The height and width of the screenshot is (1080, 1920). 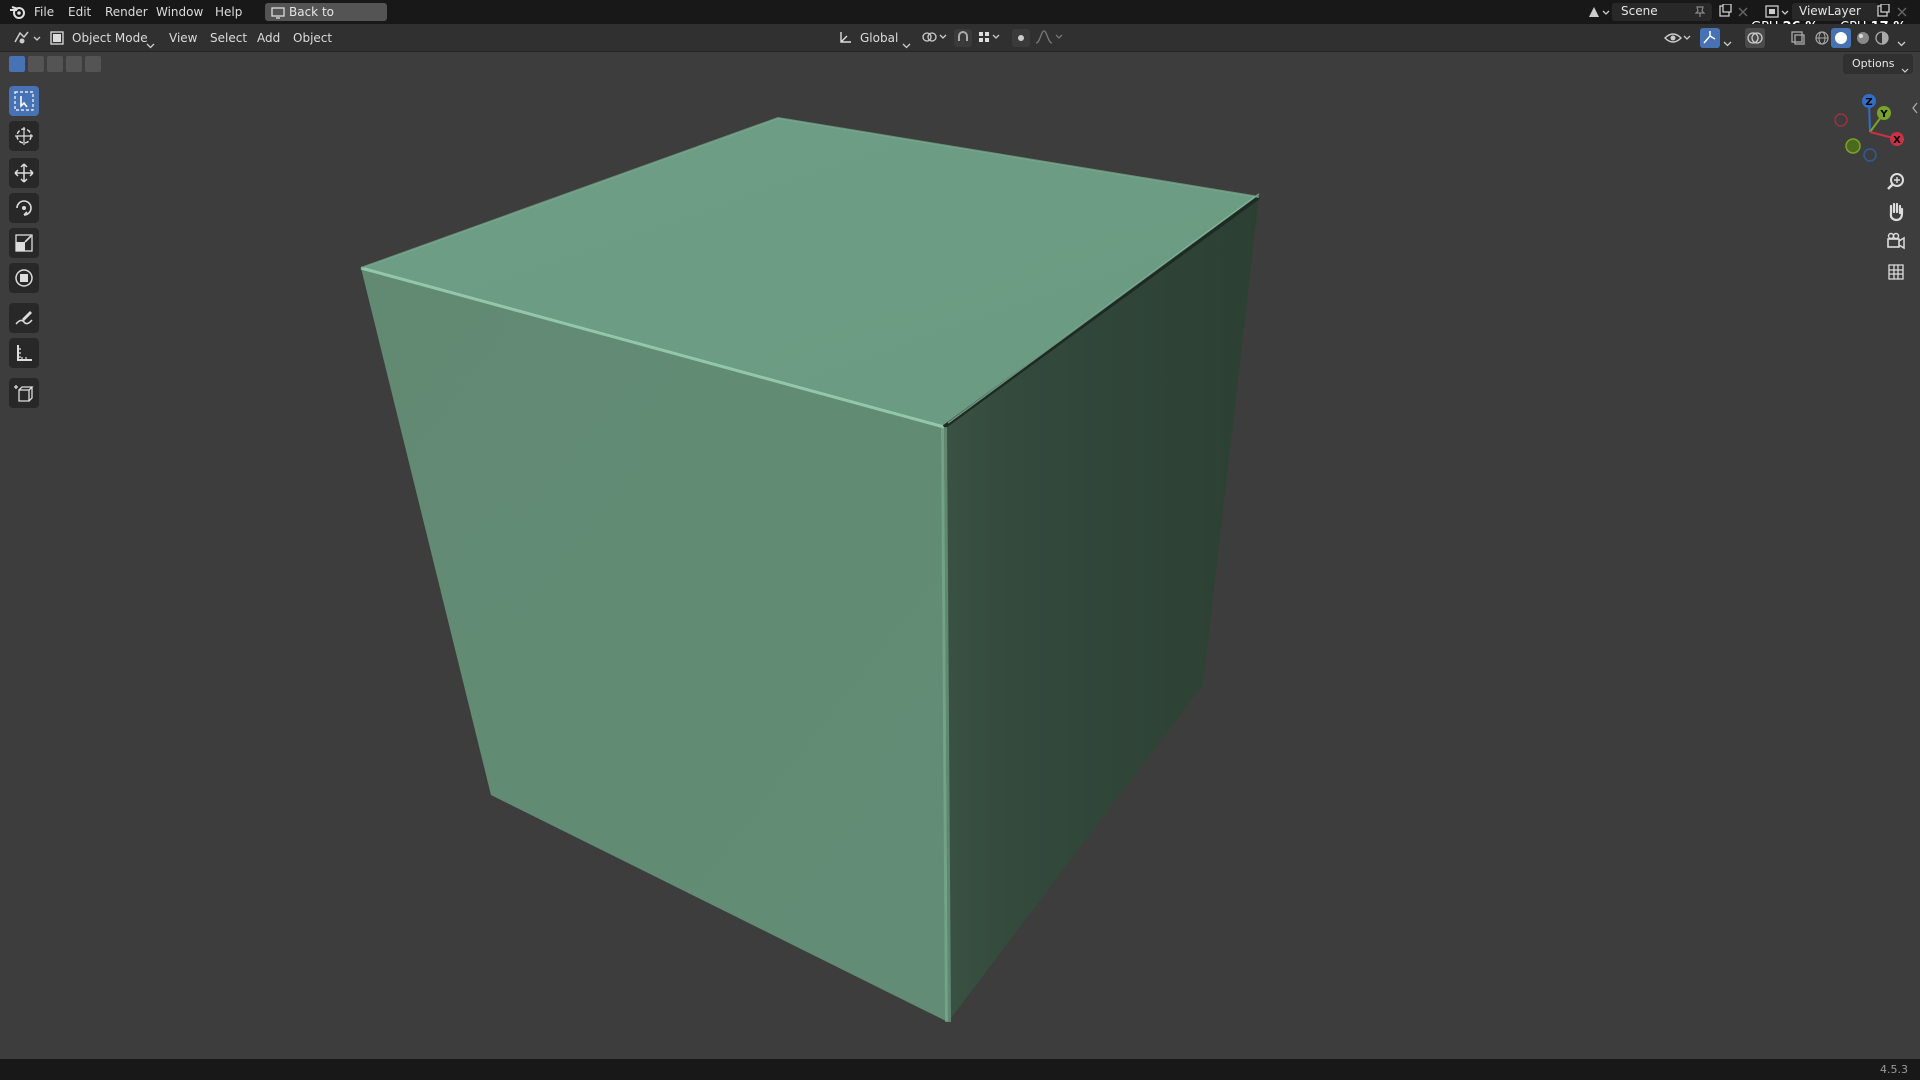 I want to click on shading-dropdown-icon, so click(x=1901, y=43).